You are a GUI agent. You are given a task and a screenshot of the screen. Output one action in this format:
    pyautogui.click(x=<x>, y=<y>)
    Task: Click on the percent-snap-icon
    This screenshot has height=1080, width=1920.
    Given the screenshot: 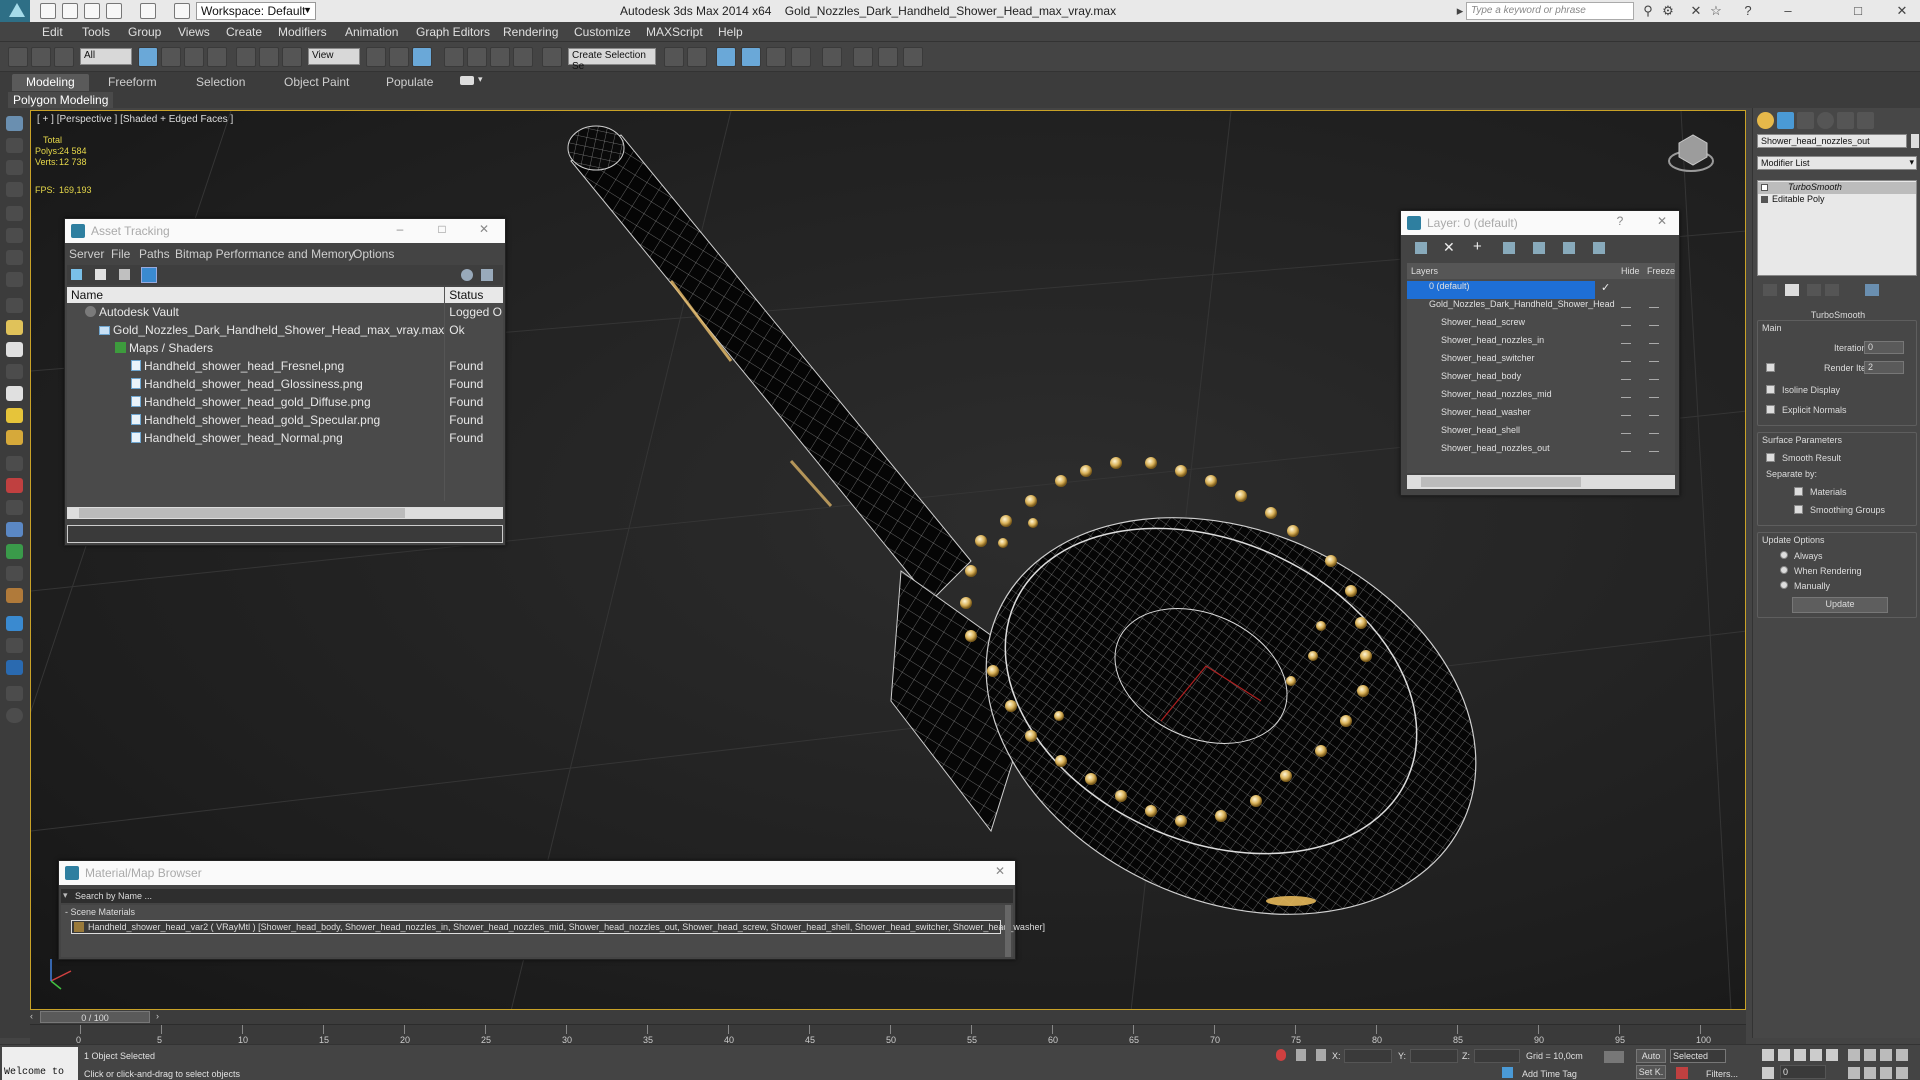 What is the action you would take?
    pyautogui.click(x=500, y=57)
    